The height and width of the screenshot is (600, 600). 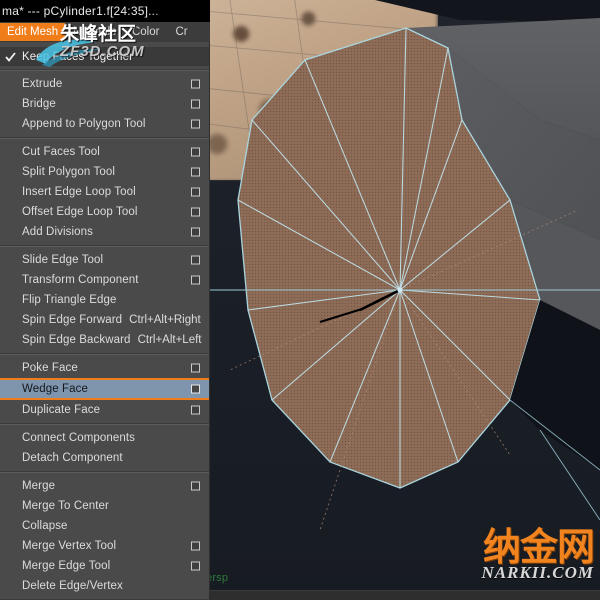 I want to click on menu-item-merge-edge-tool: Merge Edge Tool, so click(x=104, y=566).